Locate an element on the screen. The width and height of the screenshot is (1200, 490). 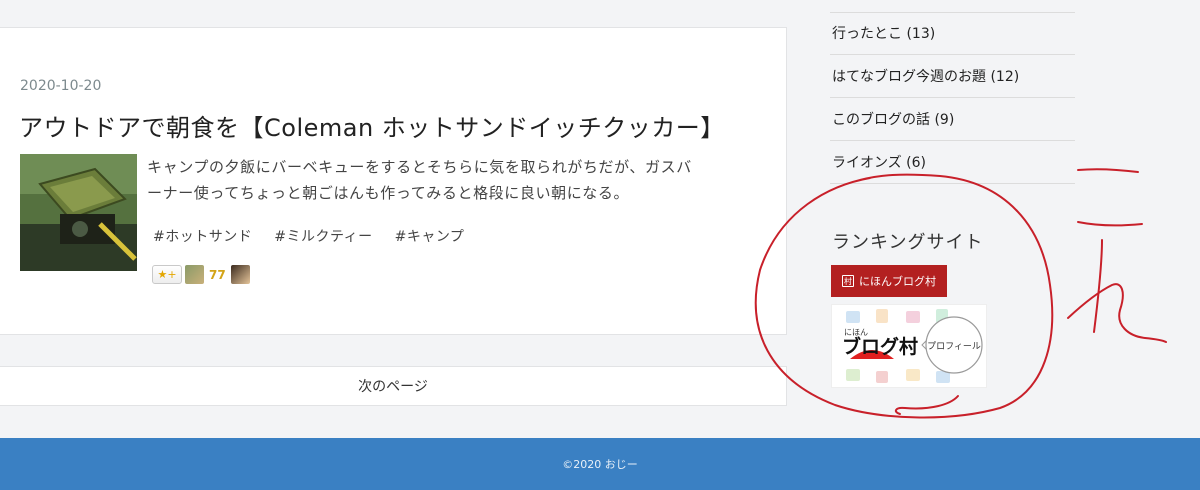
next-page-link: 次のページ is located at coordinates (393, 386).